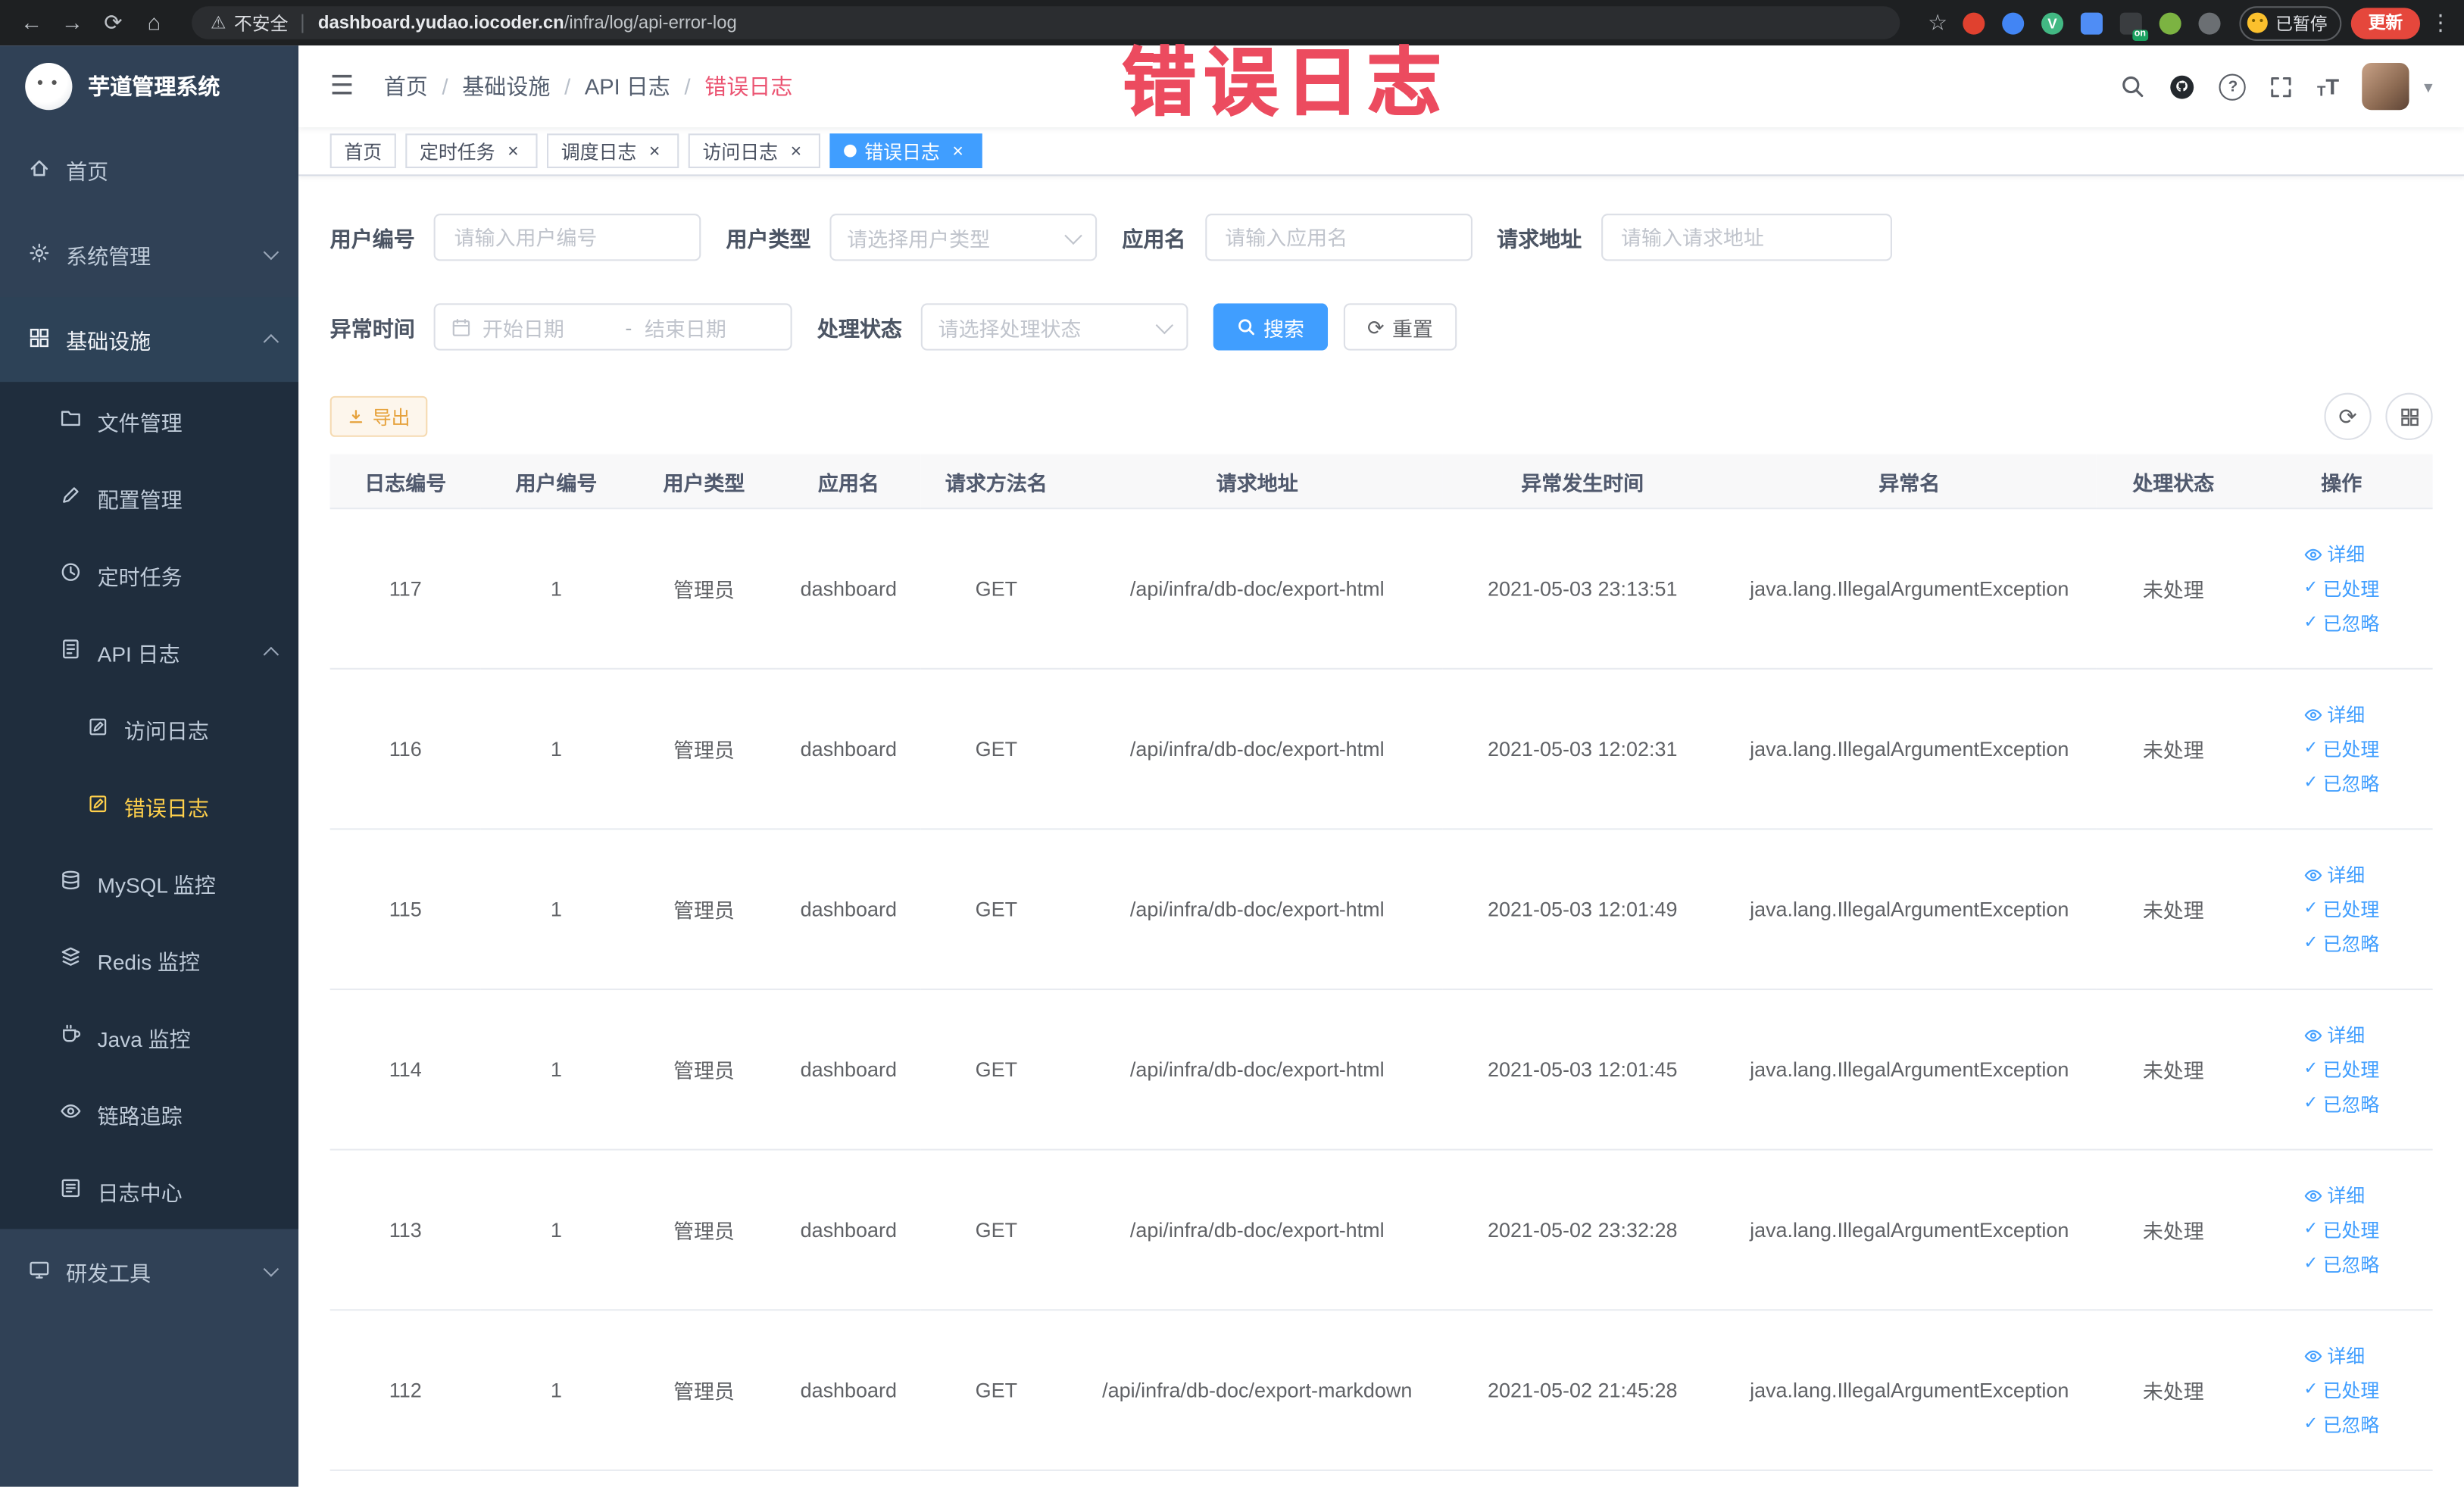 The width and height of the screenshot is (2464, 1487). I want to click on url-host: dashboard.yudao.iocoder.cn, so click(440, 23).